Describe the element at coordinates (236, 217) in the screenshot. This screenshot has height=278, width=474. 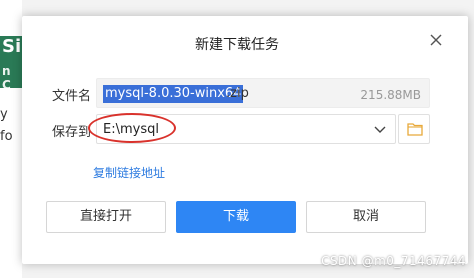
I see `download-button: 下载` at that location.